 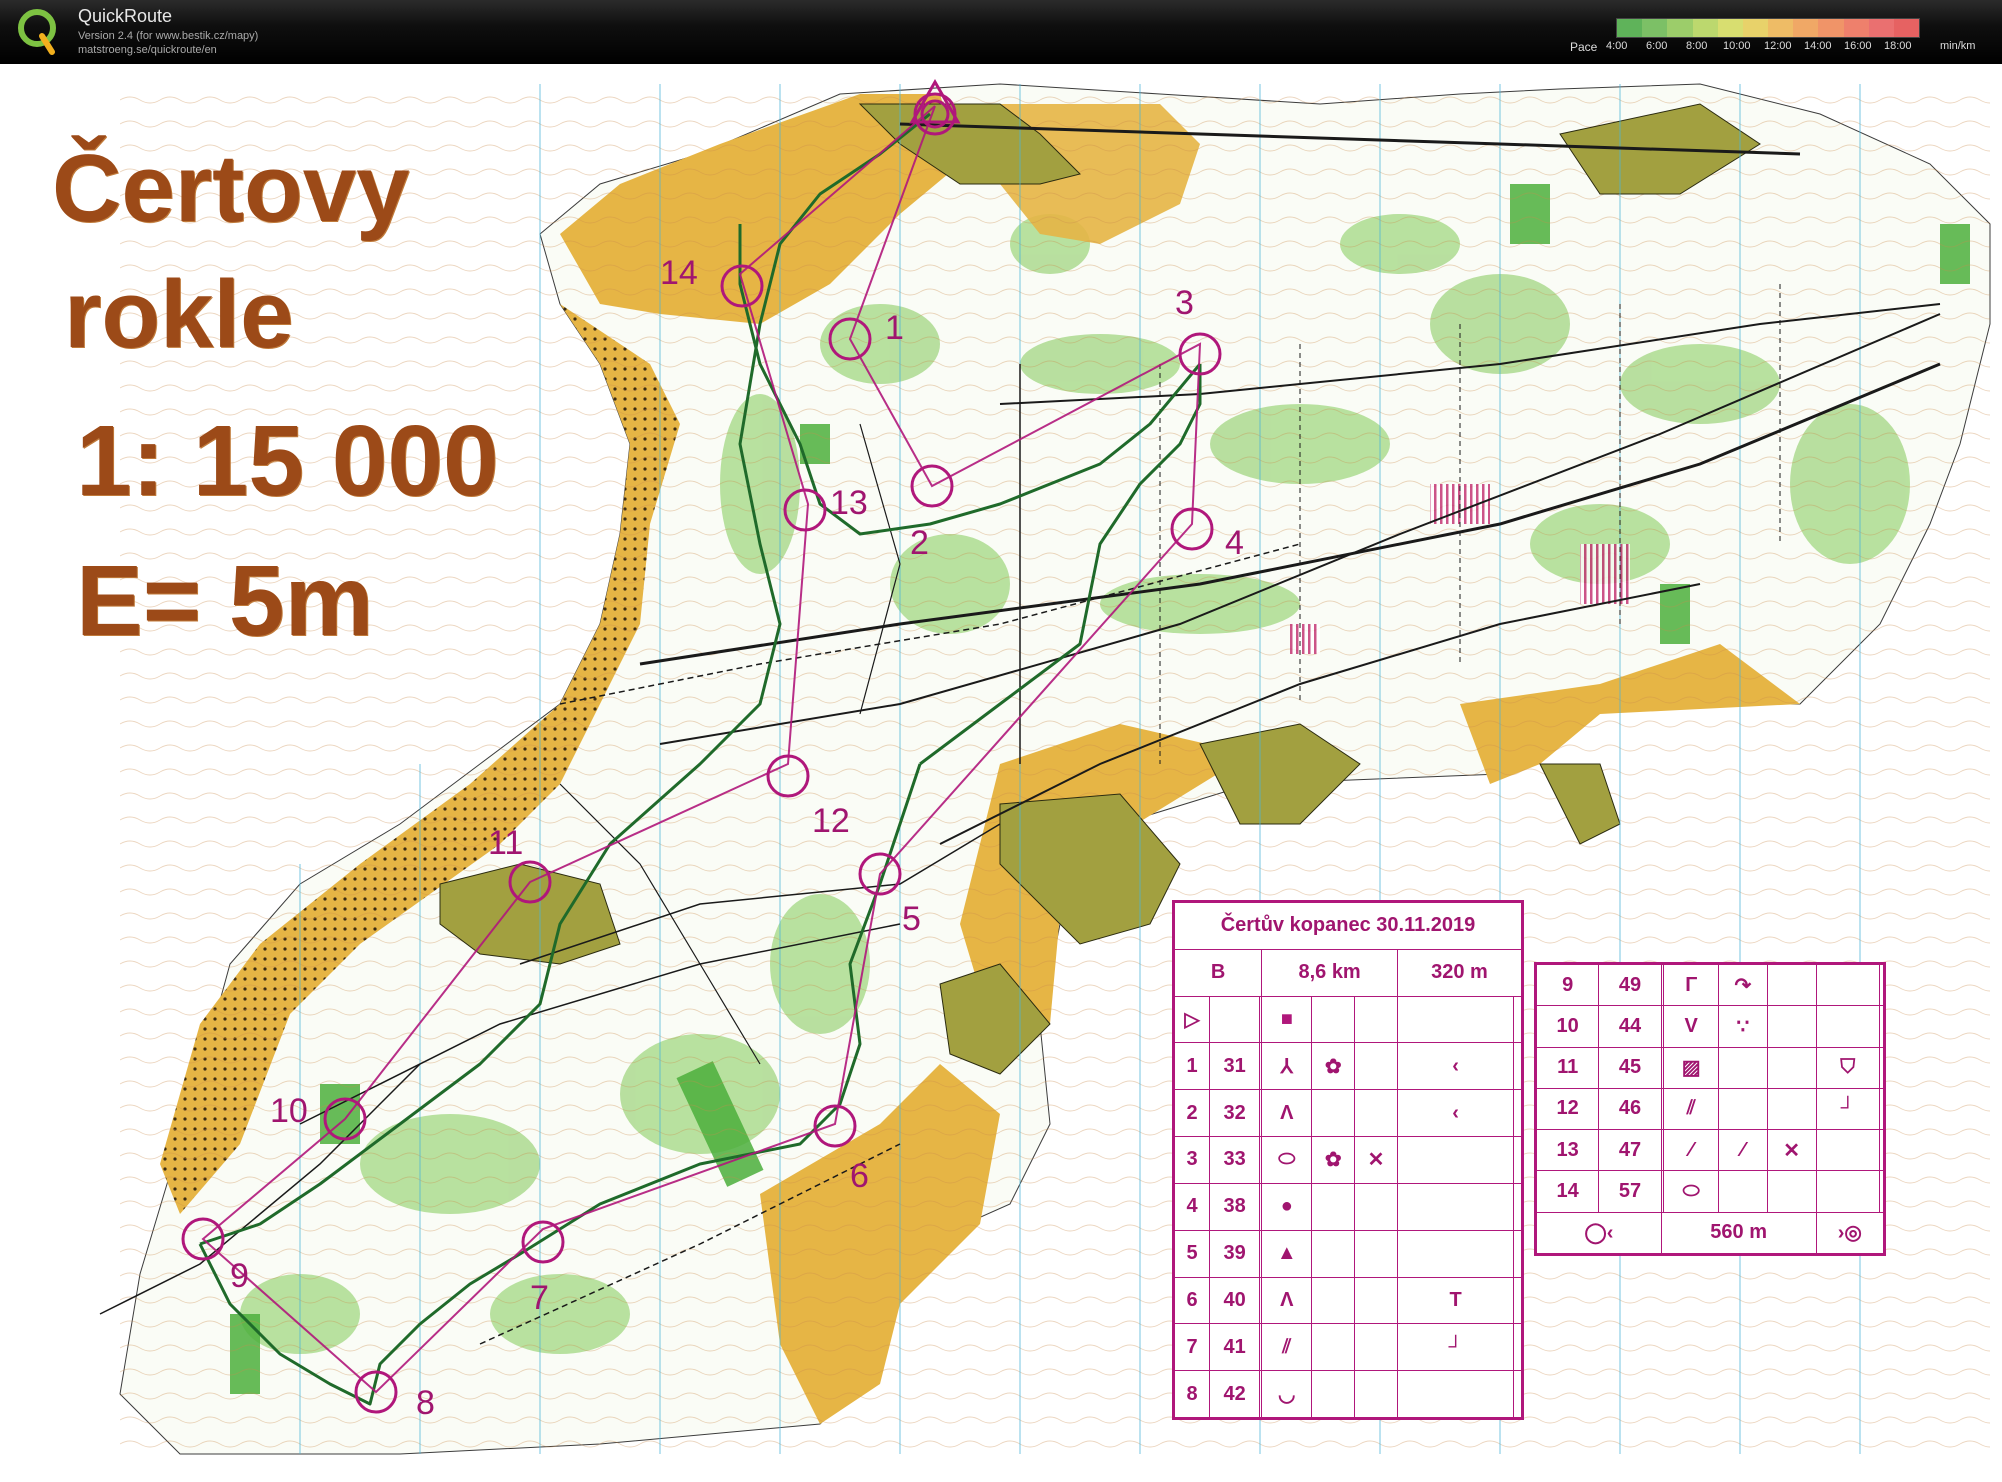 I want to click on cd-control-code: 39, so click(x=1235, y=1253).